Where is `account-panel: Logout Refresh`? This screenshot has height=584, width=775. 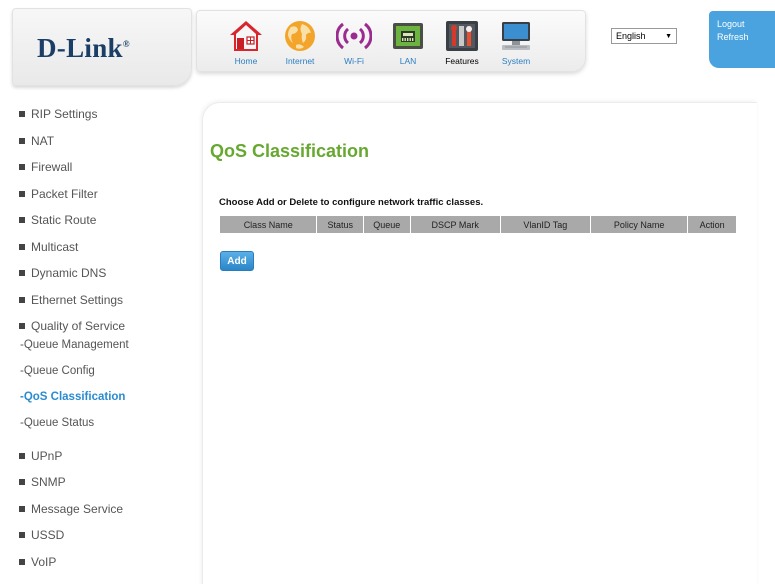
account-panel: Logout Refresh is located at coordinates (742, 39).